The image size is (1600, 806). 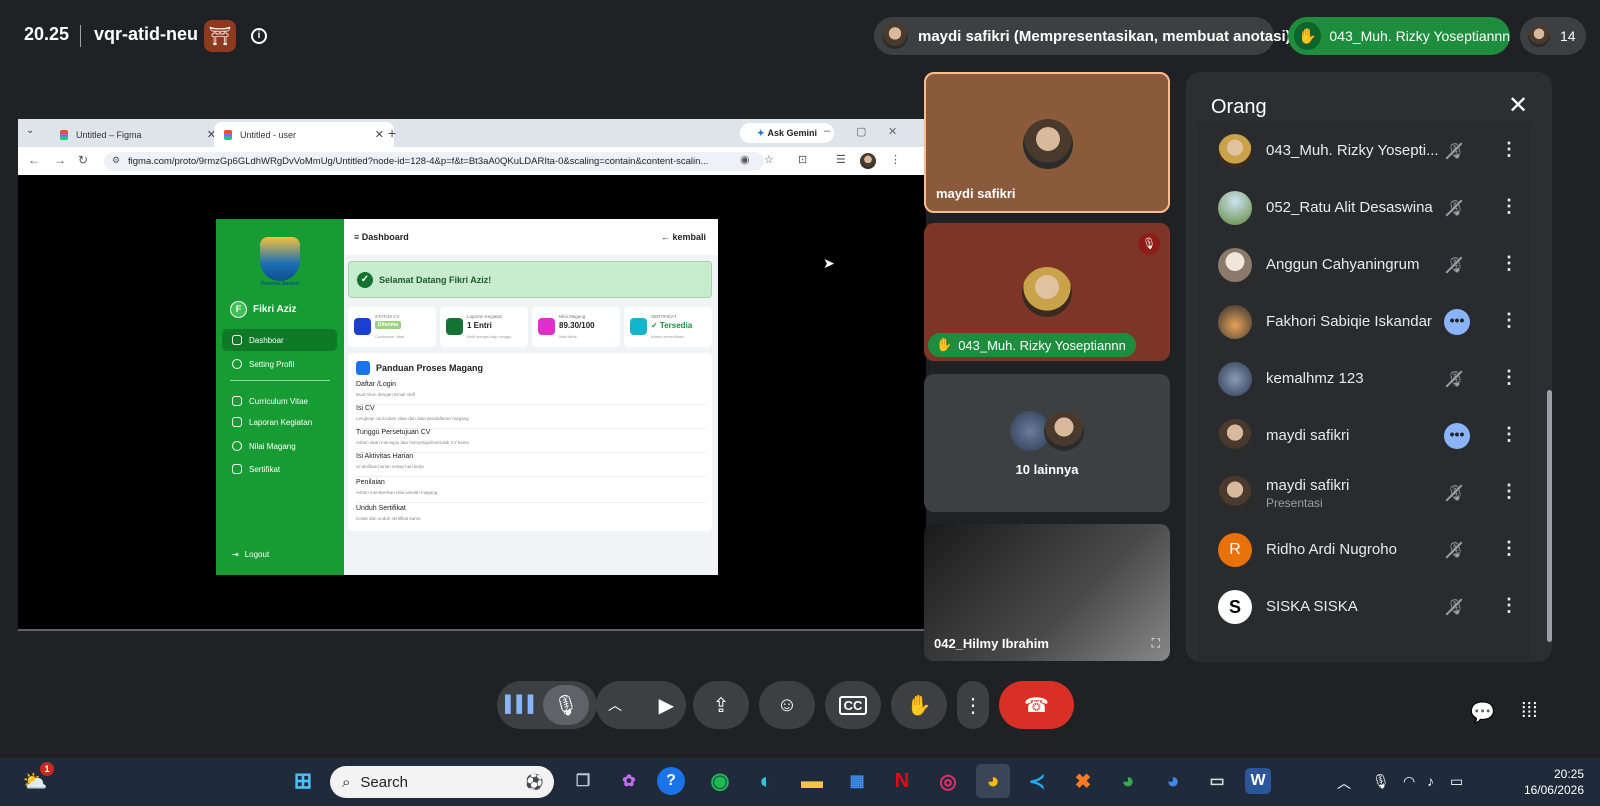 What do you see at coordinates (629, 781) in the screenshot?
I see `copilot-icon: ✿` at bounding box center [629, 781].